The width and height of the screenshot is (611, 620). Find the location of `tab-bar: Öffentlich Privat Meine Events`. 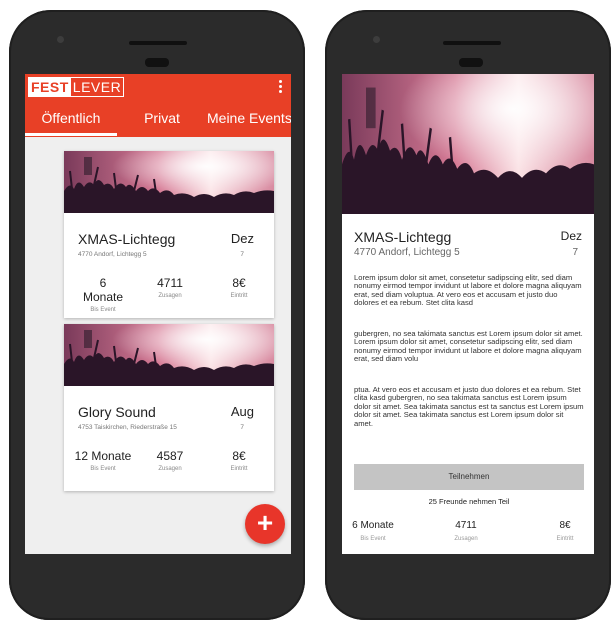

tab-bar: Öffentlich Privat Meine Events is located at coordinates (158, 121).